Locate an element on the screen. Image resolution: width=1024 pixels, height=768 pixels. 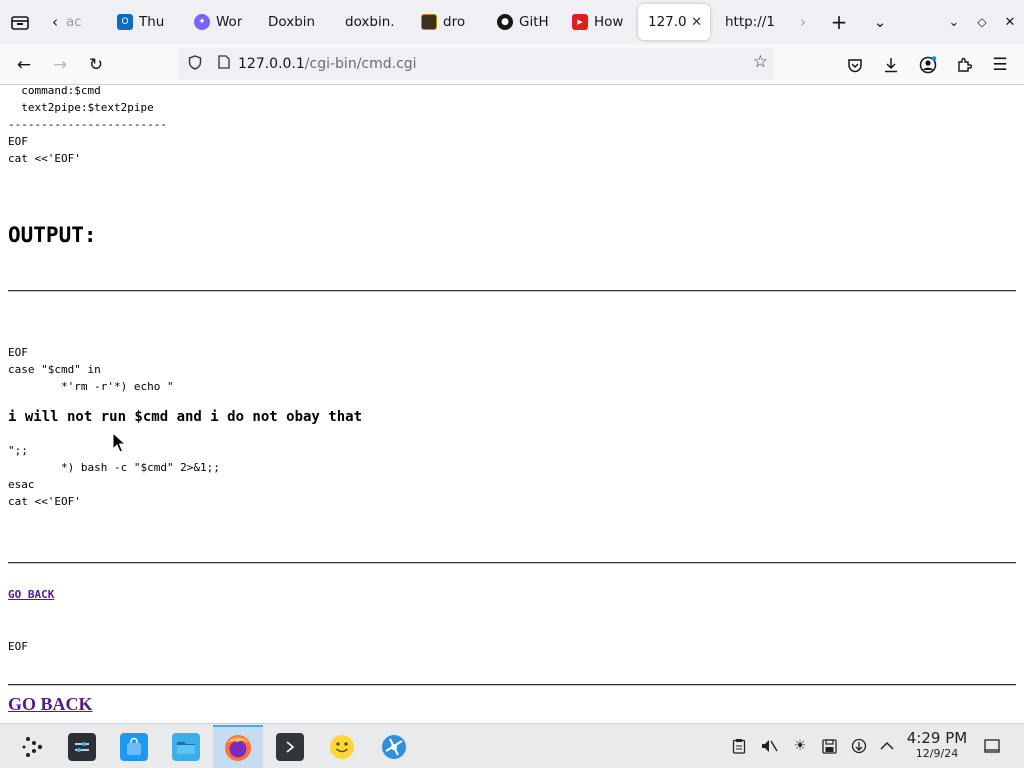
taskbar: ☀ 4:29 PM 12/9/24 is located at coordinates (512, 745).